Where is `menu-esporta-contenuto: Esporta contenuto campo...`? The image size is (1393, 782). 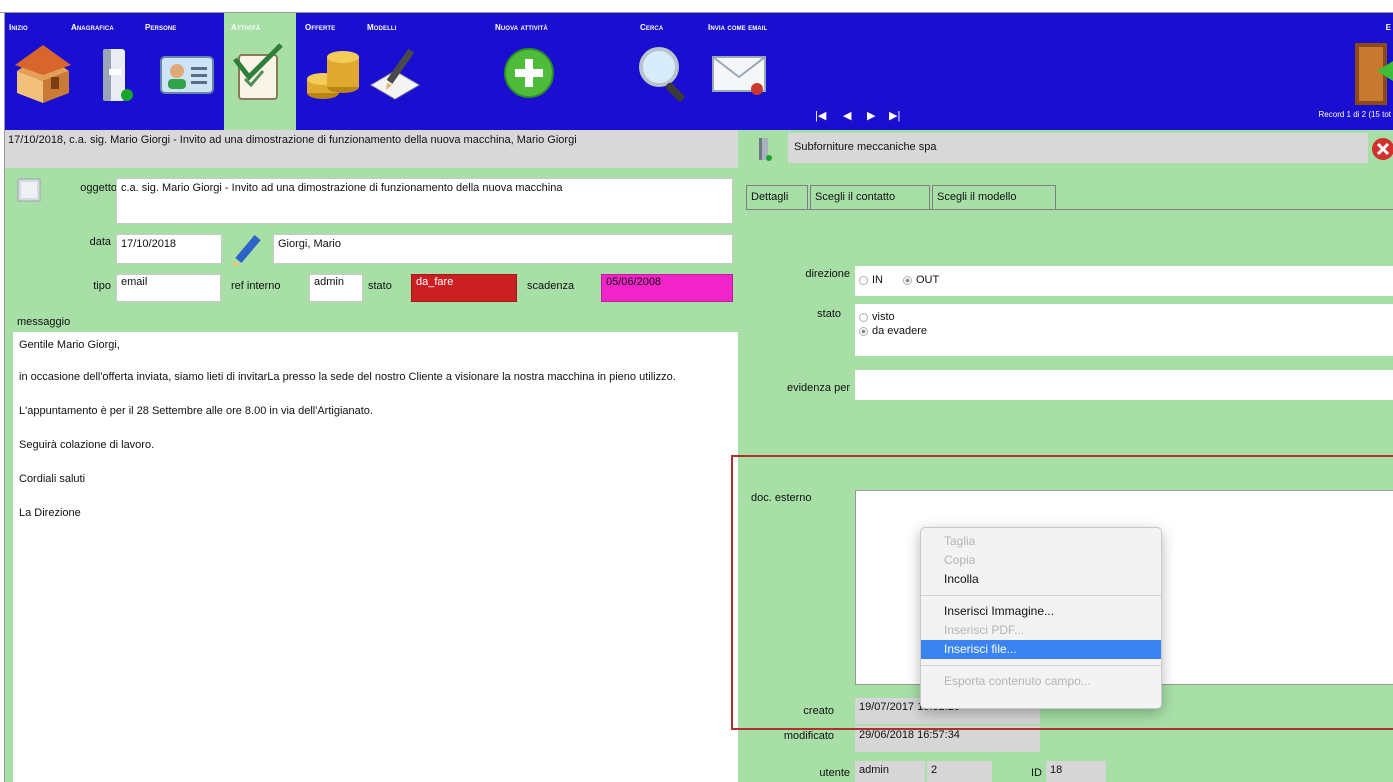
menu-esporta-contenuto: Esporta contenuto campo... is located at coordinates (1017, 681).